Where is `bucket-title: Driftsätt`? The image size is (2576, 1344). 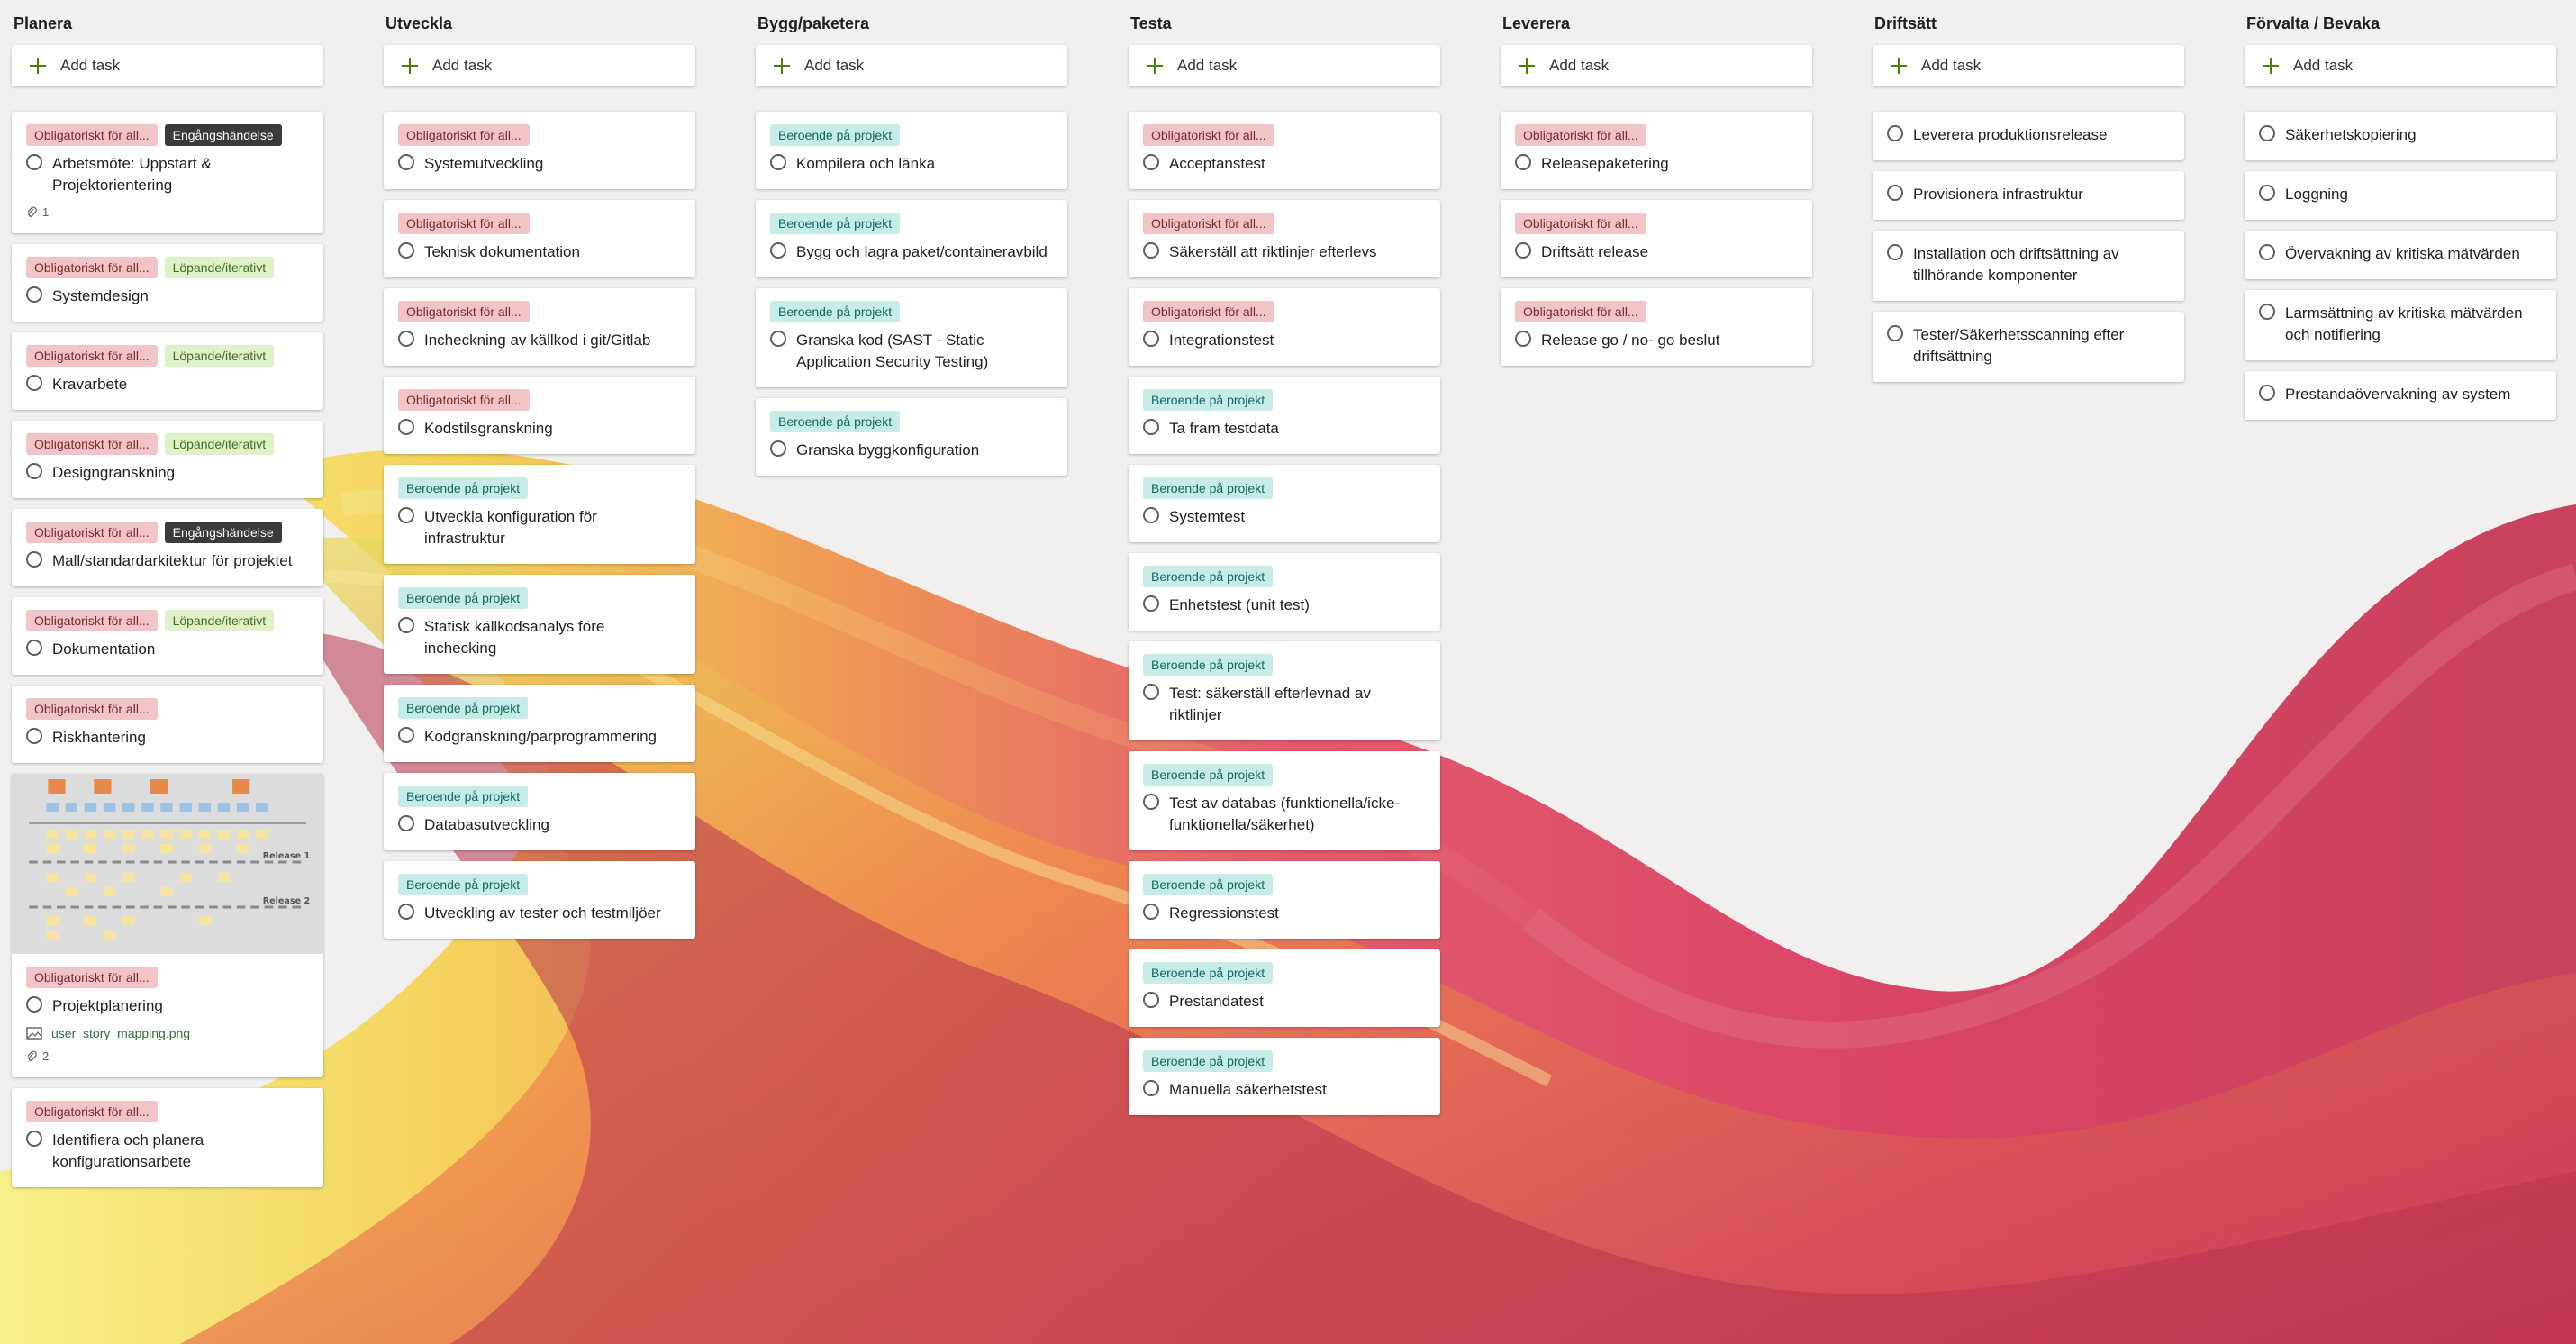 bucket-title: Driftsätt is located at coordinates (2029, 23).